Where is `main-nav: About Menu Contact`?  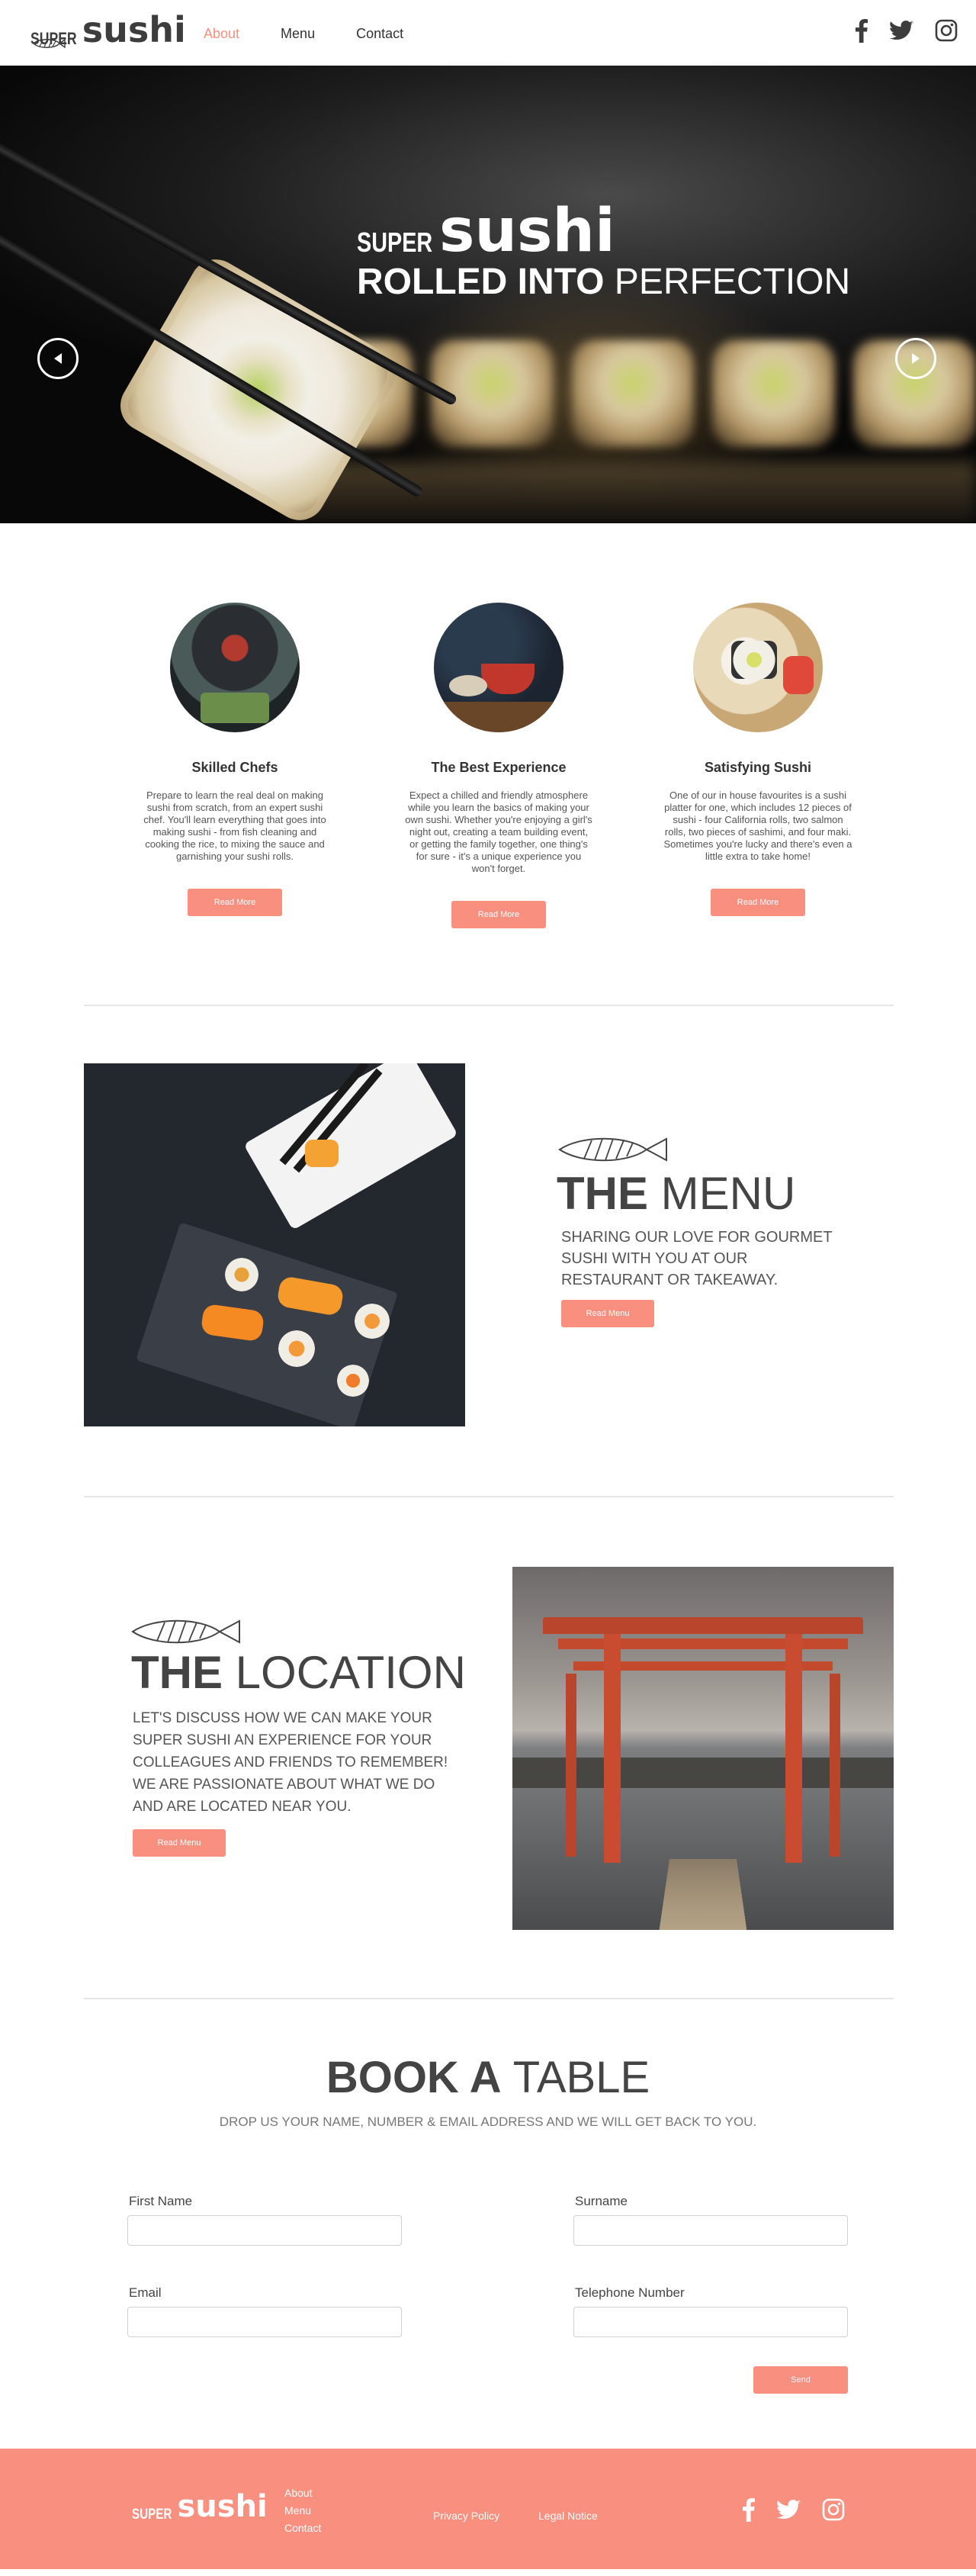
main-nav: About Menu Contact is located at coordinates (303, 34).